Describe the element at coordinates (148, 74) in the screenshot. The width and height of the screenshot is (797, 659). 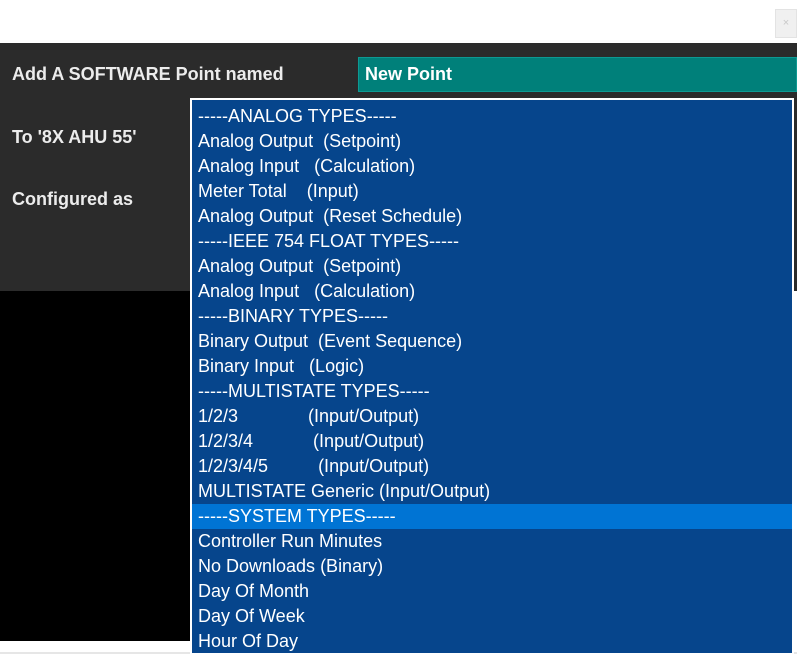
I see `add-point-label: Add A SOFTWARE Point named` at that location.